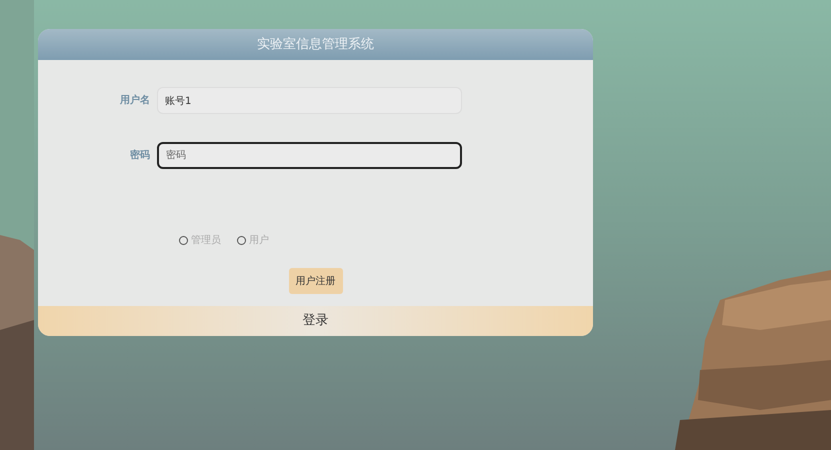  Describe the element at coordinates (309, 100) in the screenshot. I see `input-field: 账号1` at that location.